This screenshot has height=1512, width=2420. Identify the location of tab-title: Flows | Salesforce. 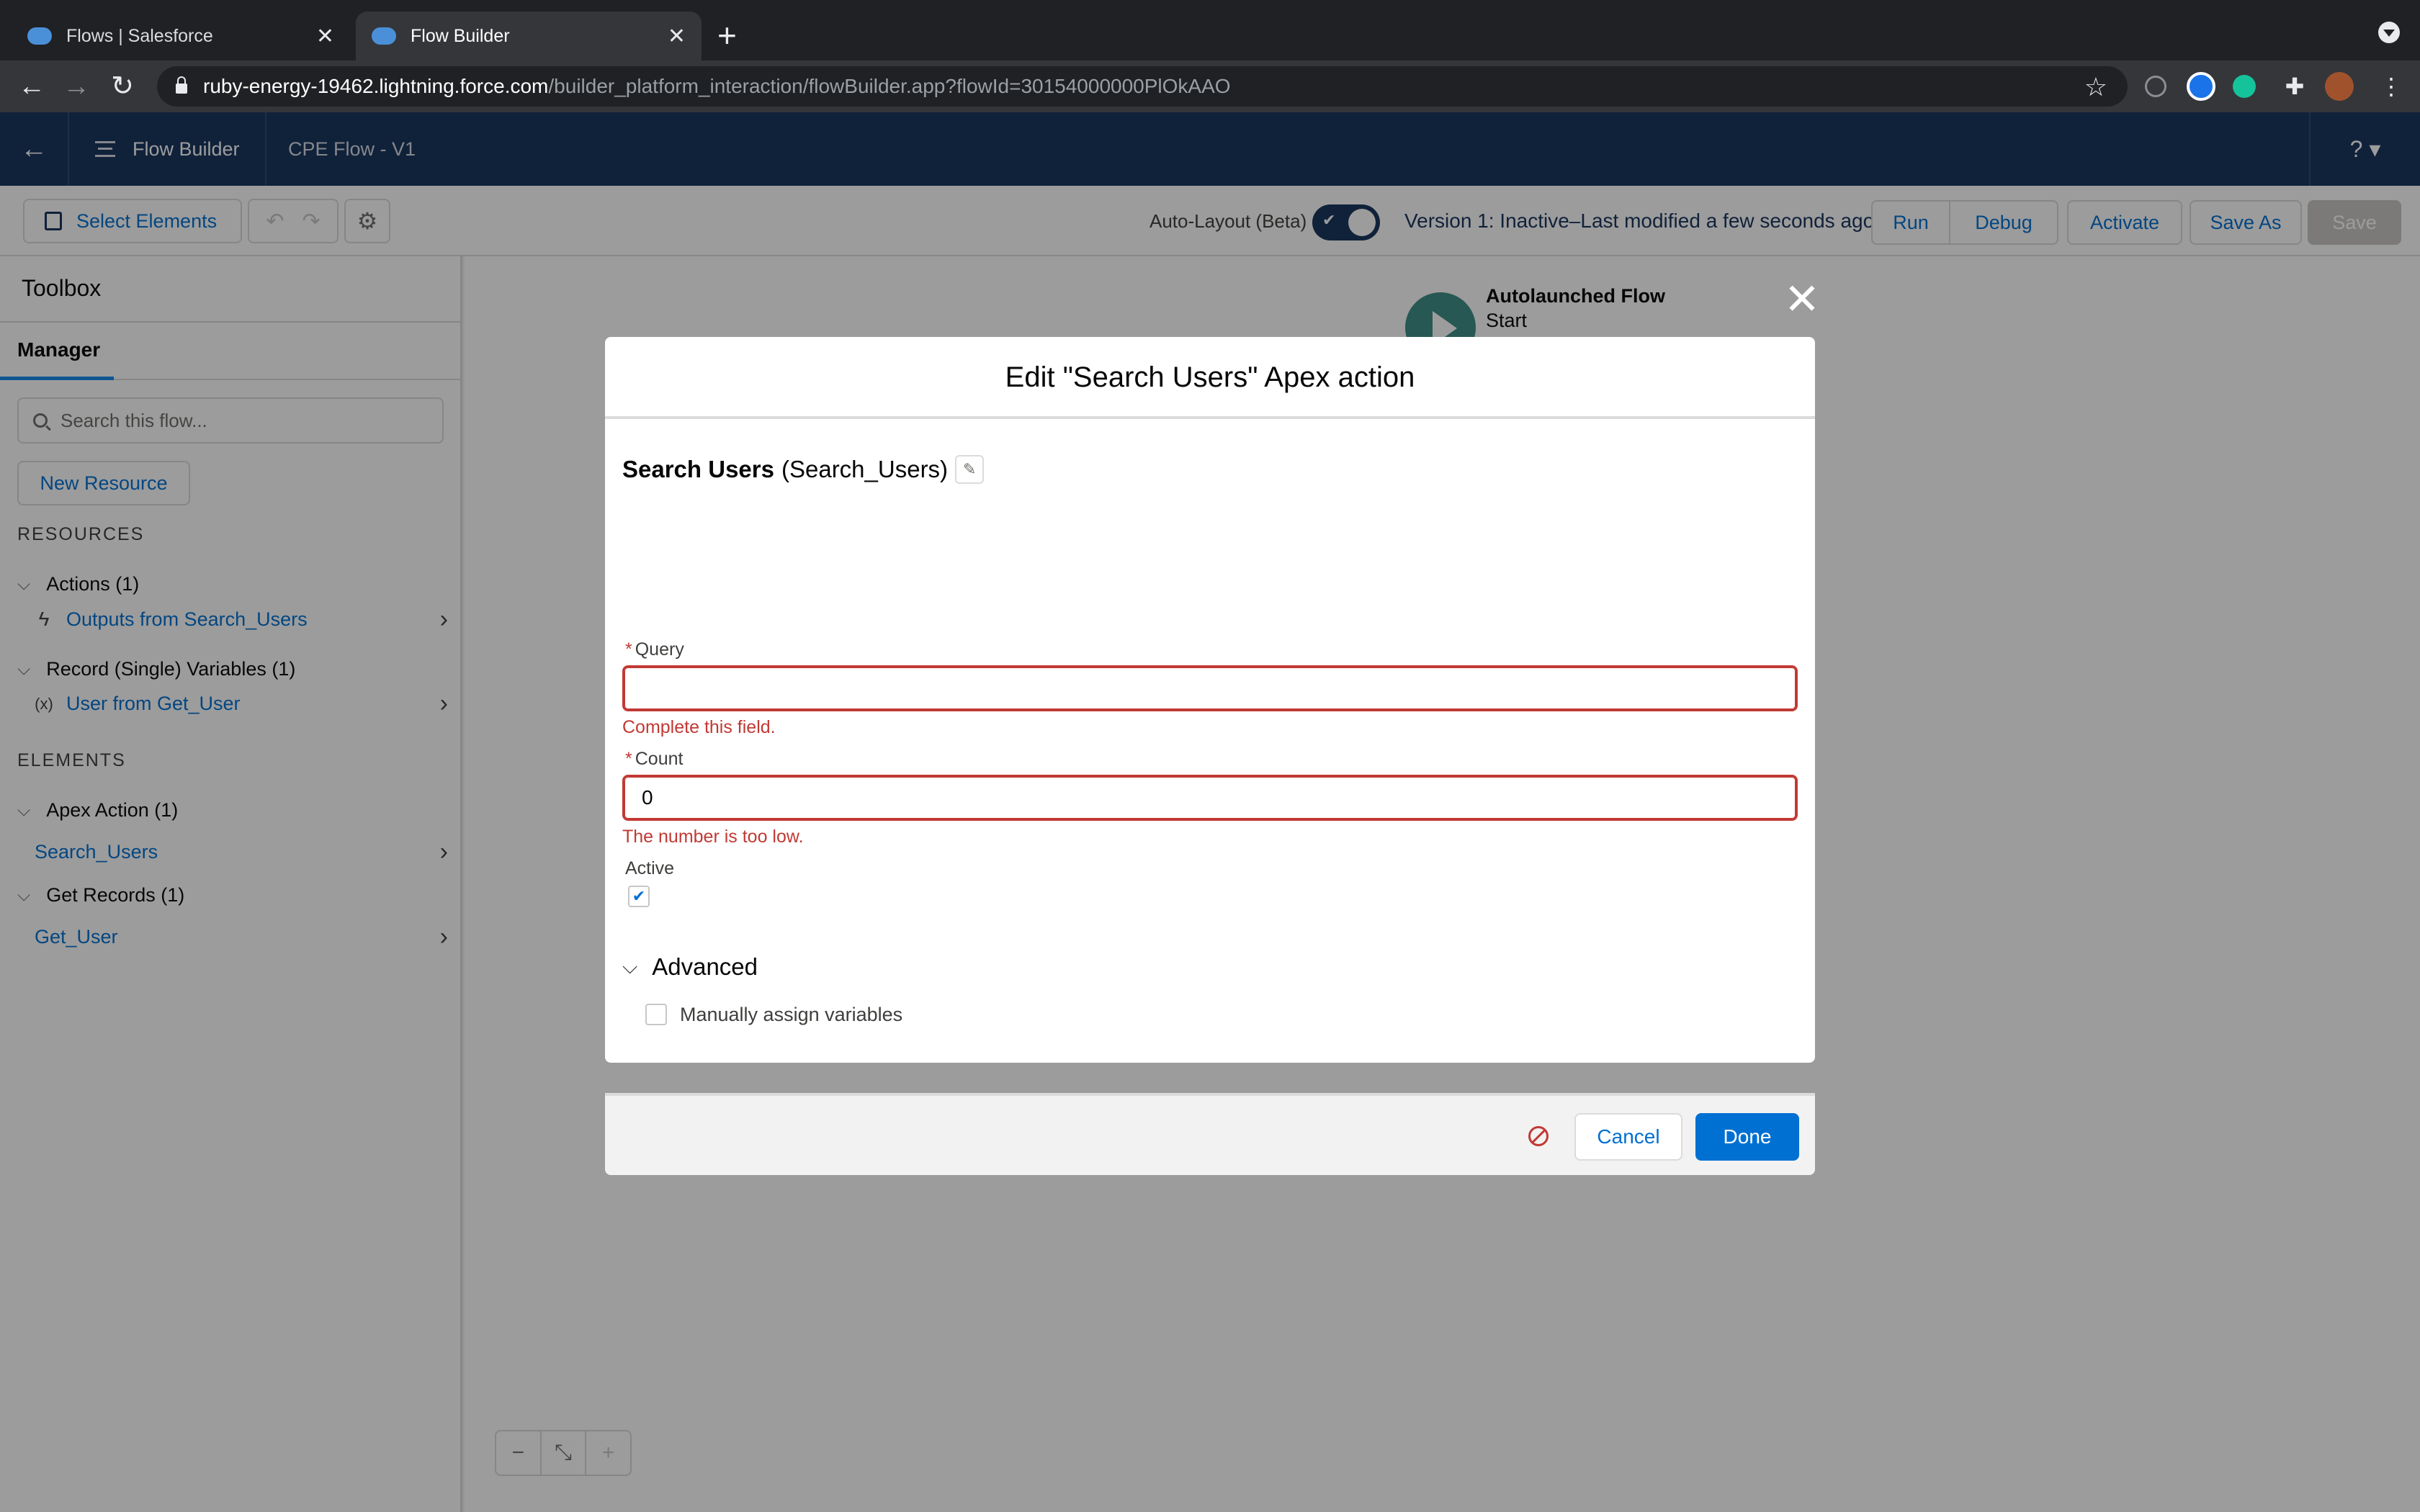
(139, 35).